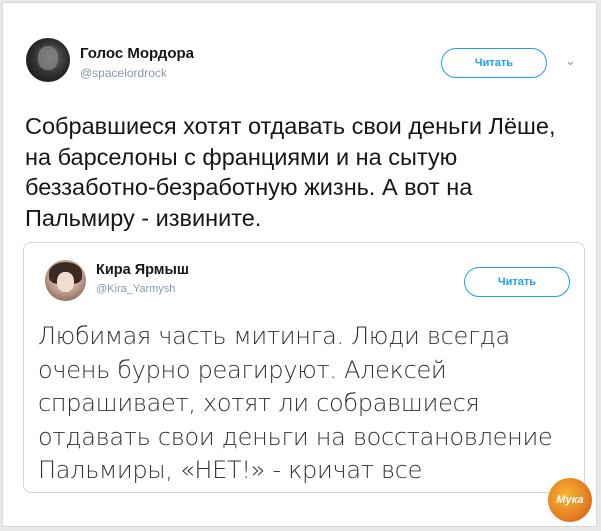 The image size is (601, 531). What do you see at coordinates (123, 73) in the screenshot?
I see `author-handle: @spacelordrock` at bounding box center [123, 73].